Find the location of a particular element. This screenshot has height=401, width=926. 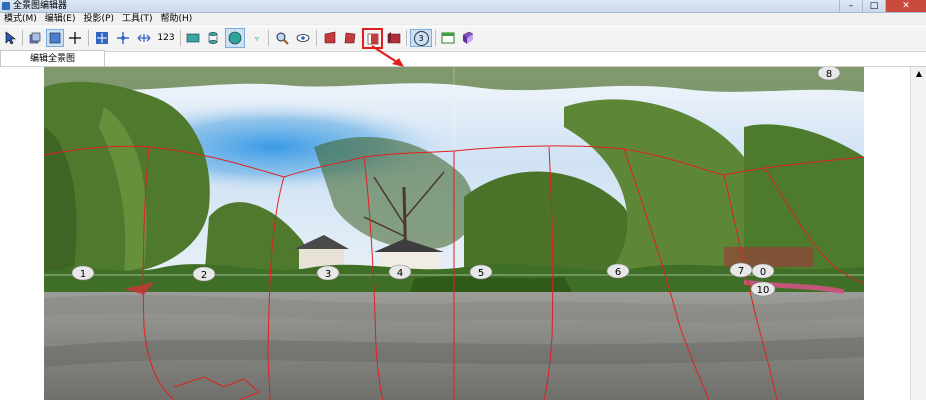

preview-eye-icon is located at coordinates (303, 38).